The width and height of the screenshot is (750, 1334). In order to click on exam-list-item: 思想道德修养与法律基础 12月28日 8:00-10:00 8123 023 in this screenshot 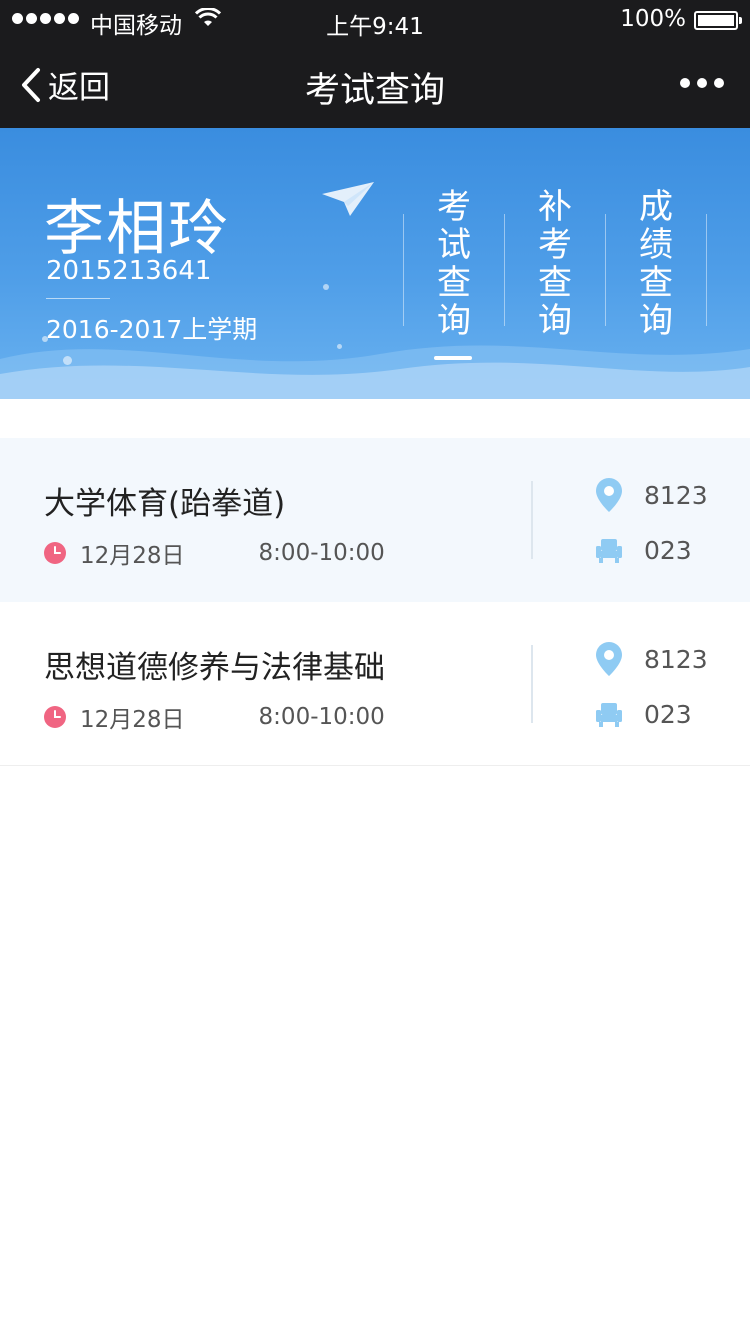, I will do `click(375, 684)`.